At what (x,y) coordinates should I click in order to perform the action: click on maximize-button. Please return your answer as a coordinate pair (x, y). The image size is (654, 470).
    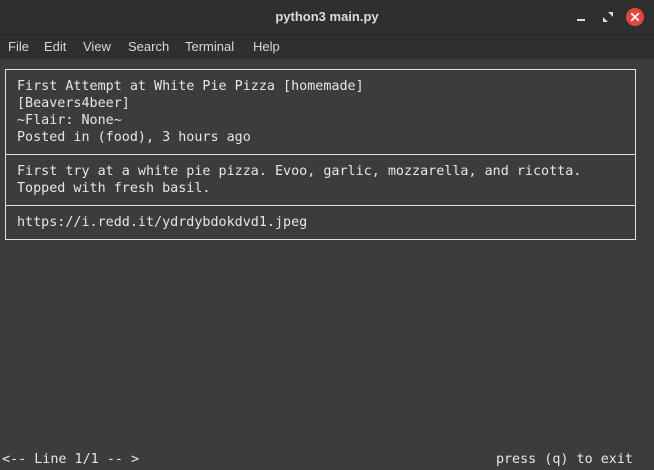
    Looking at the image, I should click on (608, 17).